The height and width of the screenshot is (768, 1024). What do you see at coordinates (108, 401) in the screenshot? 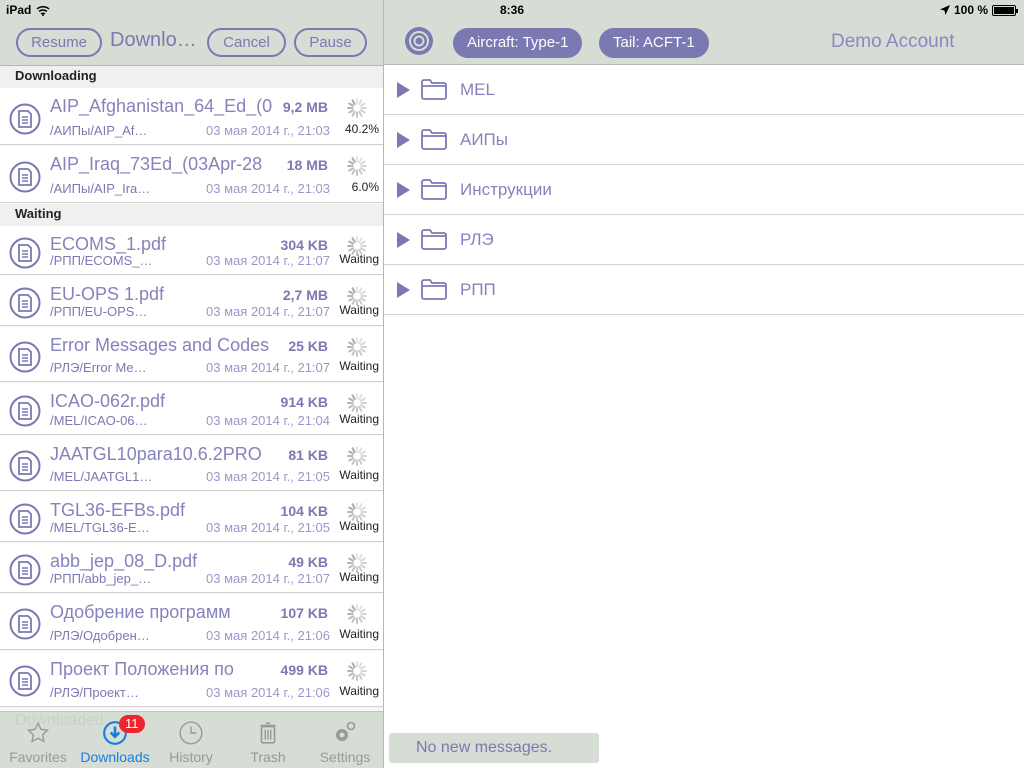
I see `file-name: ICAO-062r.pdf` at bounding box center [108, 401].